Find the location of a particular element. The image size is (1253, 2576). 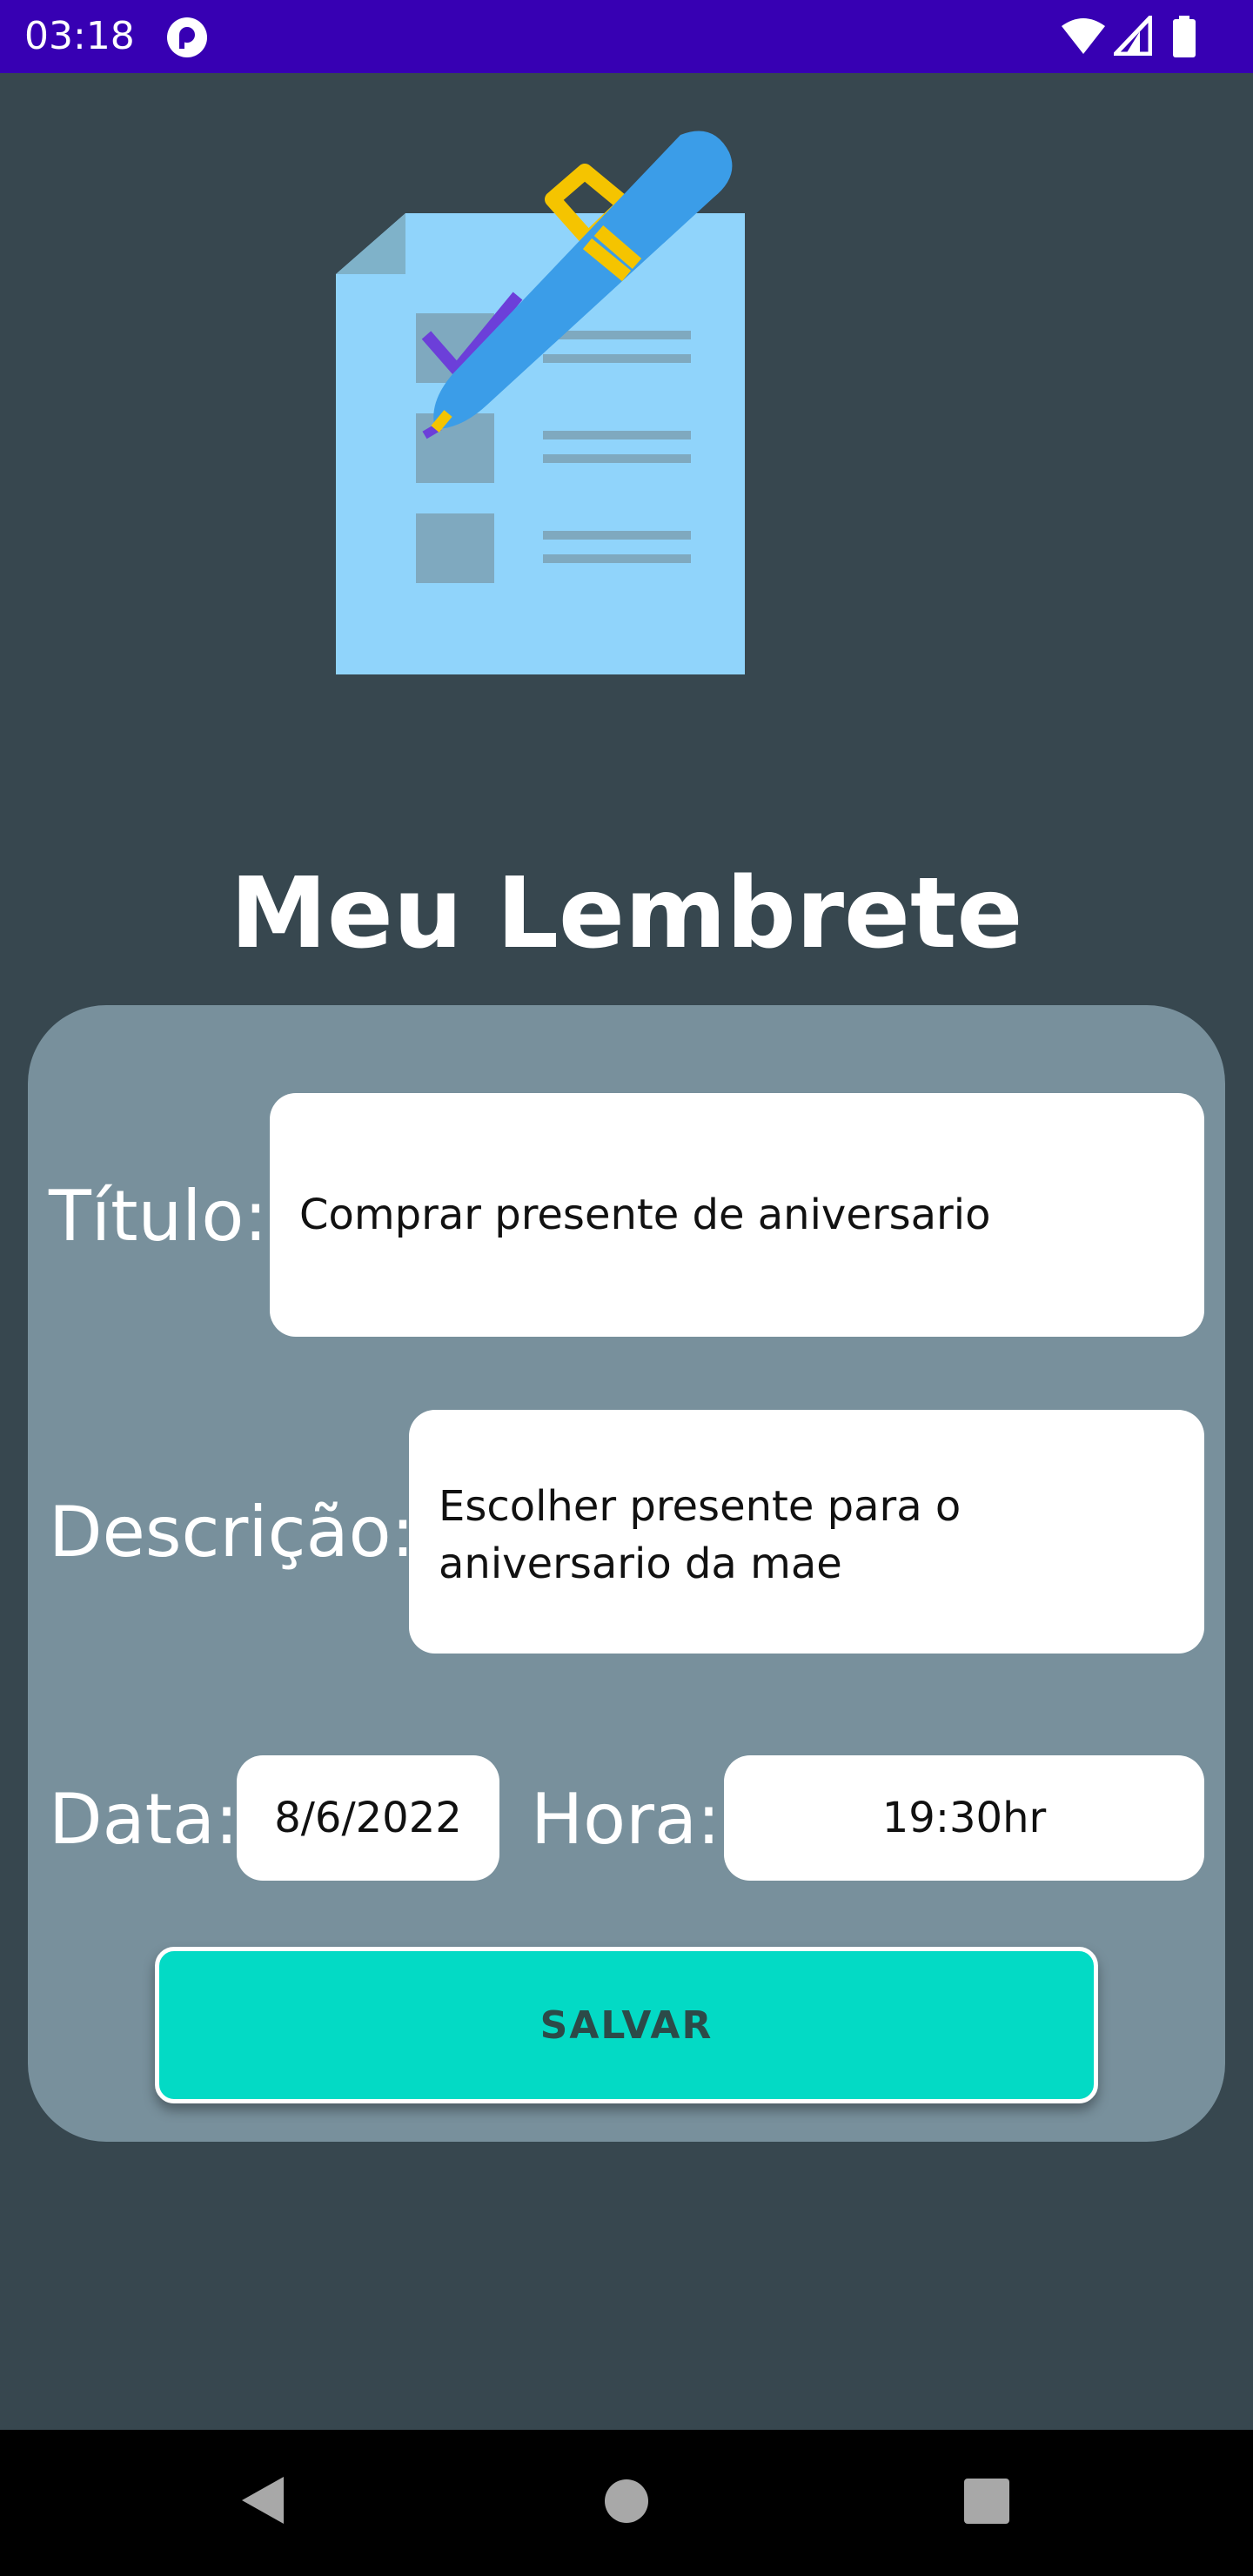

wifi-icon is located at coordinates (1083, 36).